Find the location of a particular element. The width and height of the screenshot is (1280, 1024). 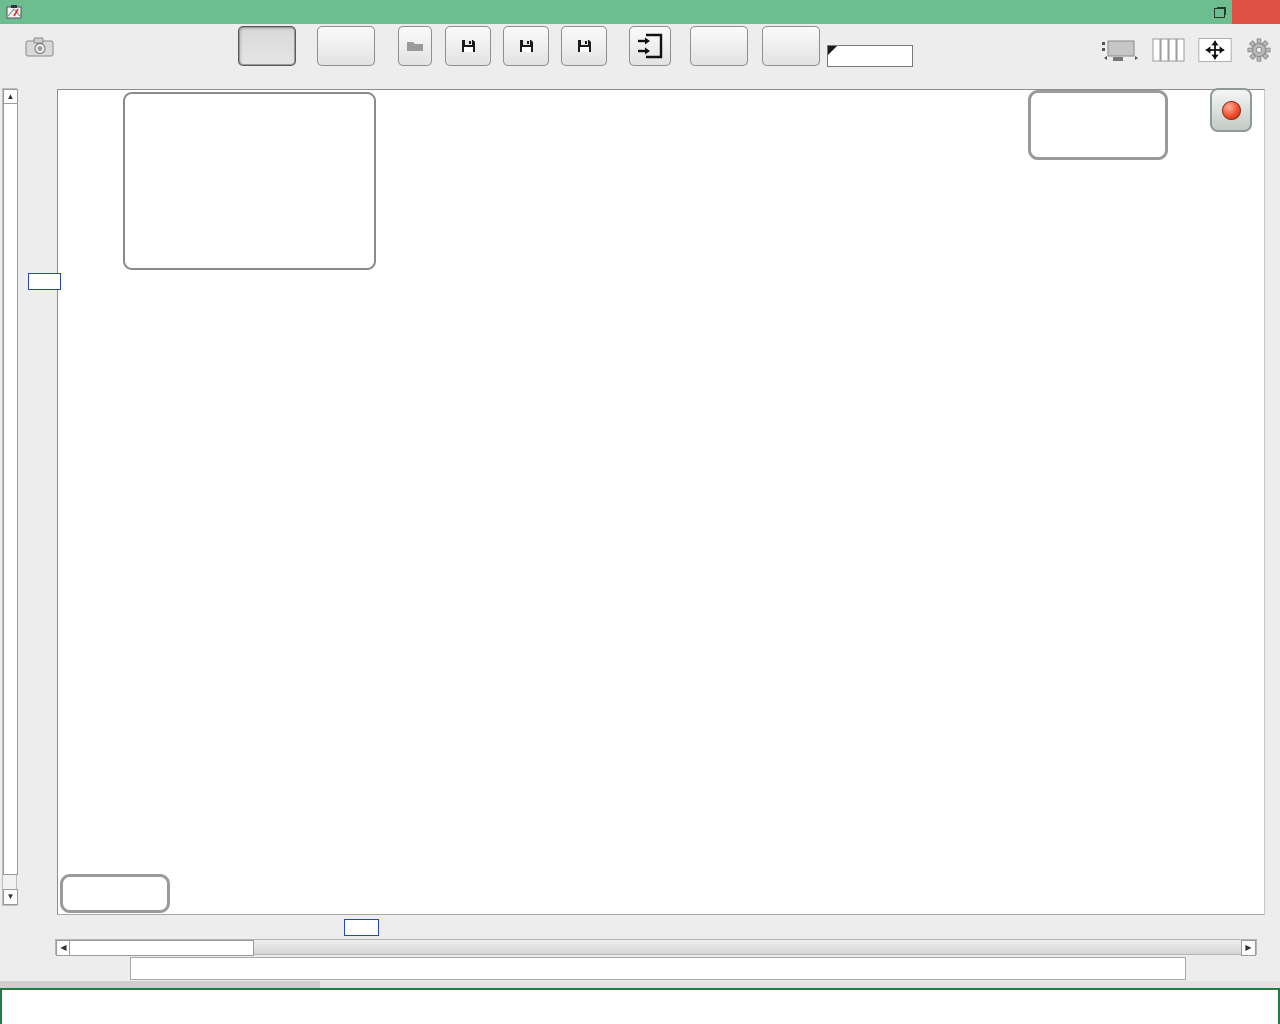

window-title is located at coordinates (560, 12).